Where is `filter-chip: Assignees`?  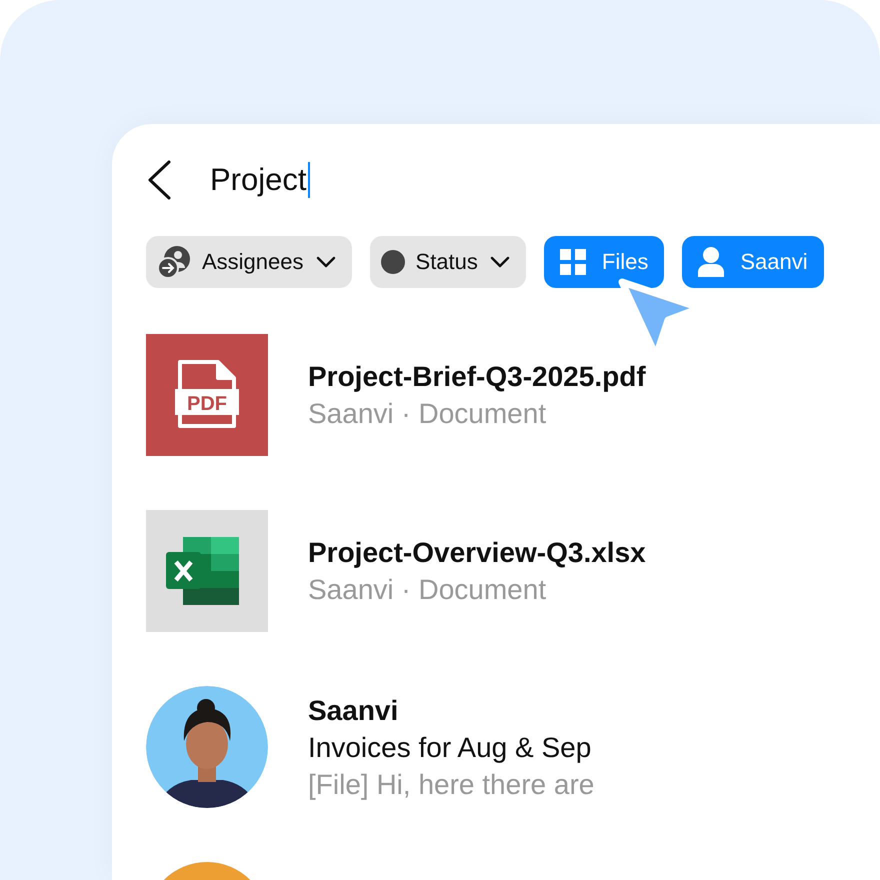
filter-chip: Assignees is located at coordinates (249, 262).